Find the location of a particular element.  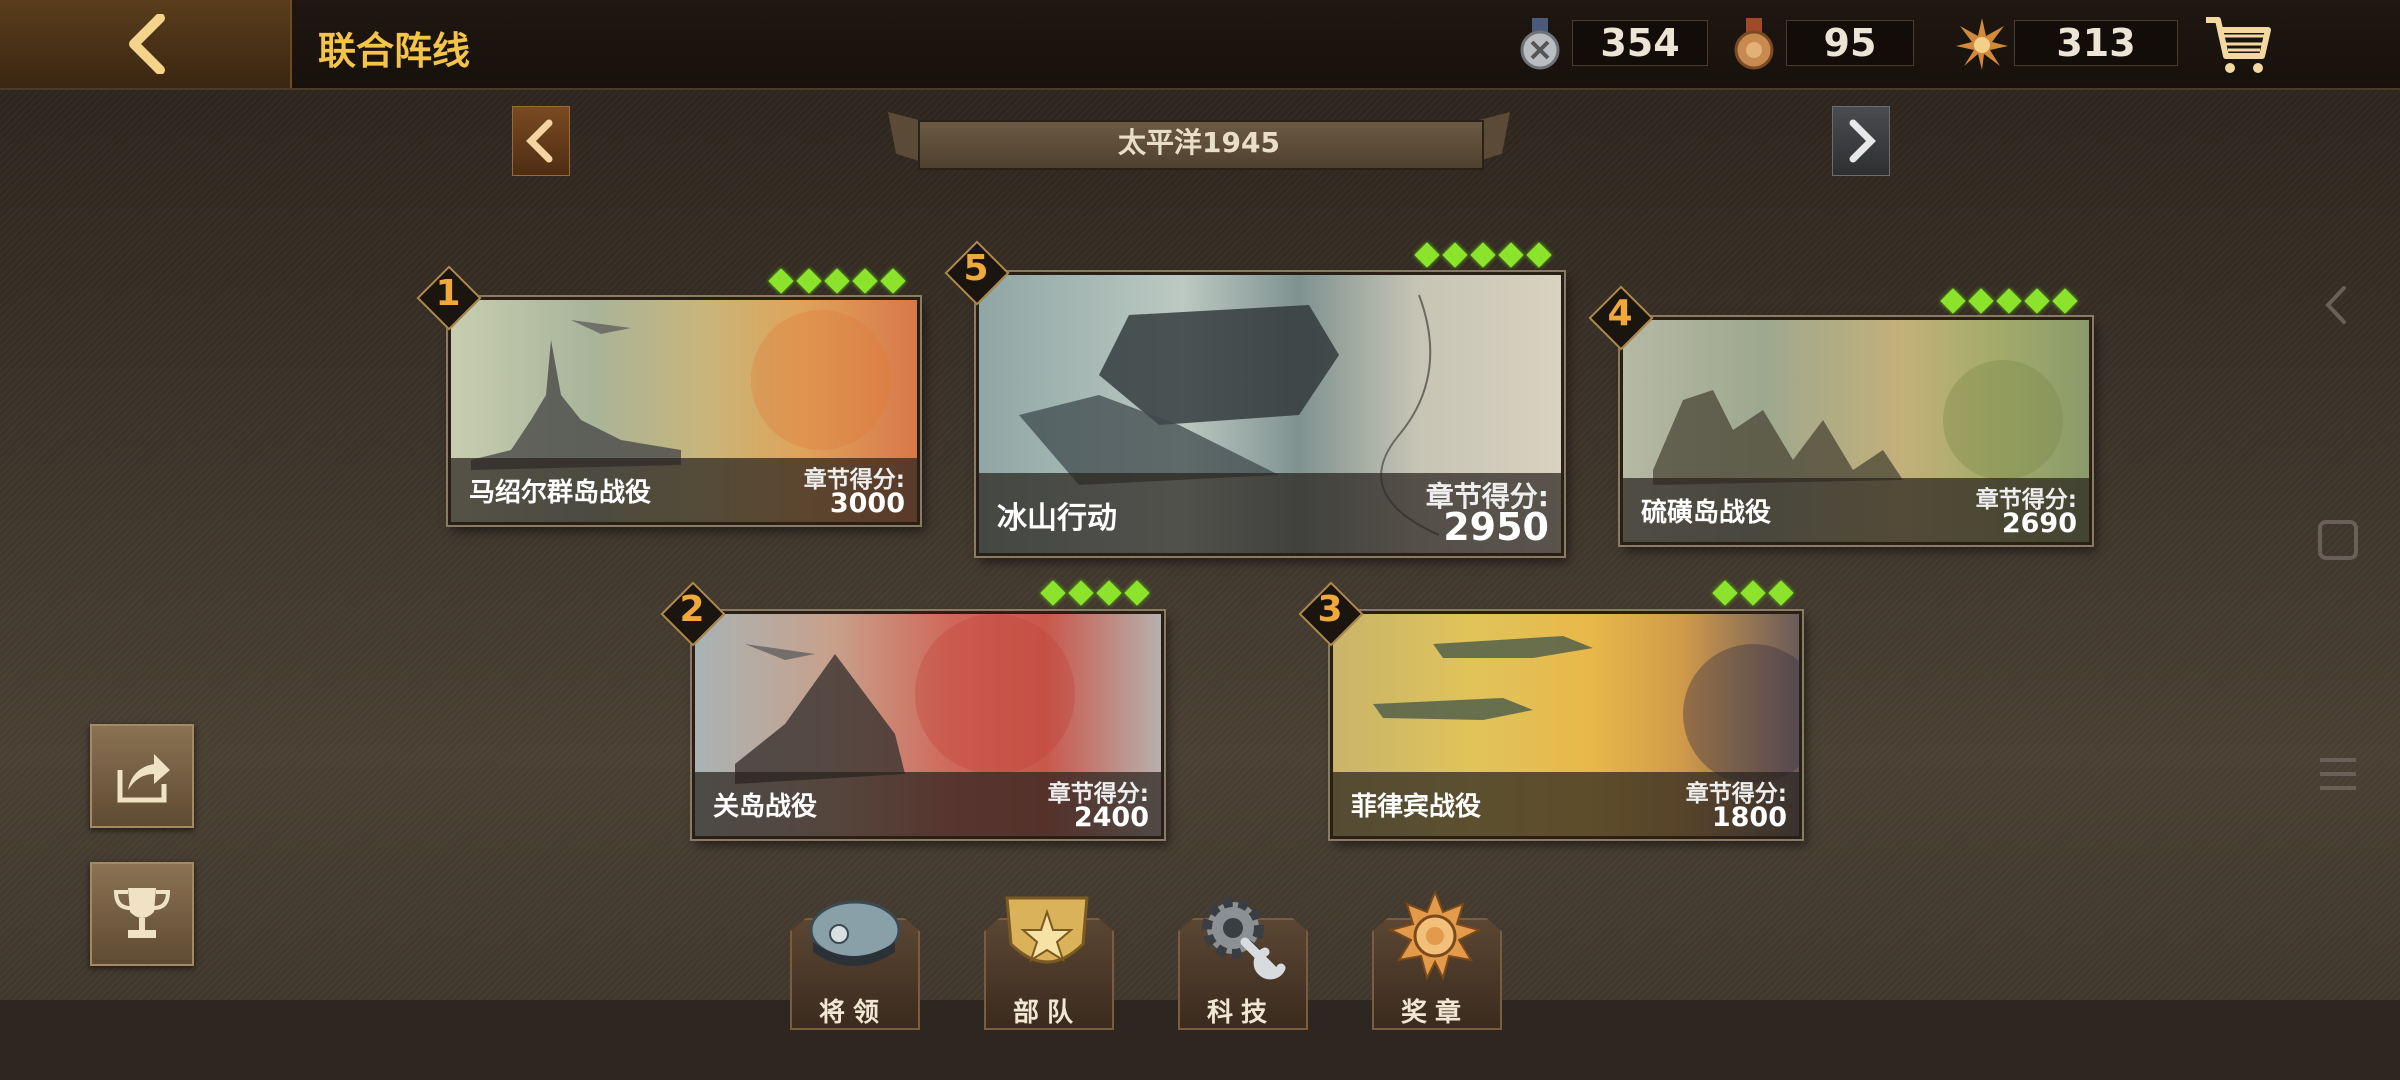

chapter-5-info: 冰山行动 章节得分: 2950 is located at coordinates (1270, 513).